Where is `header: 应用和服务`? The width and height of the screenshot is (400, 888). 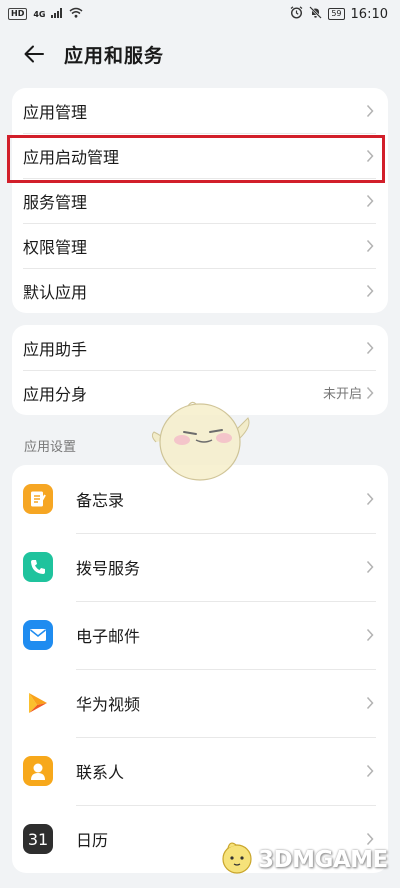 header: 应用和服务 is located at coordinates (200, 54).